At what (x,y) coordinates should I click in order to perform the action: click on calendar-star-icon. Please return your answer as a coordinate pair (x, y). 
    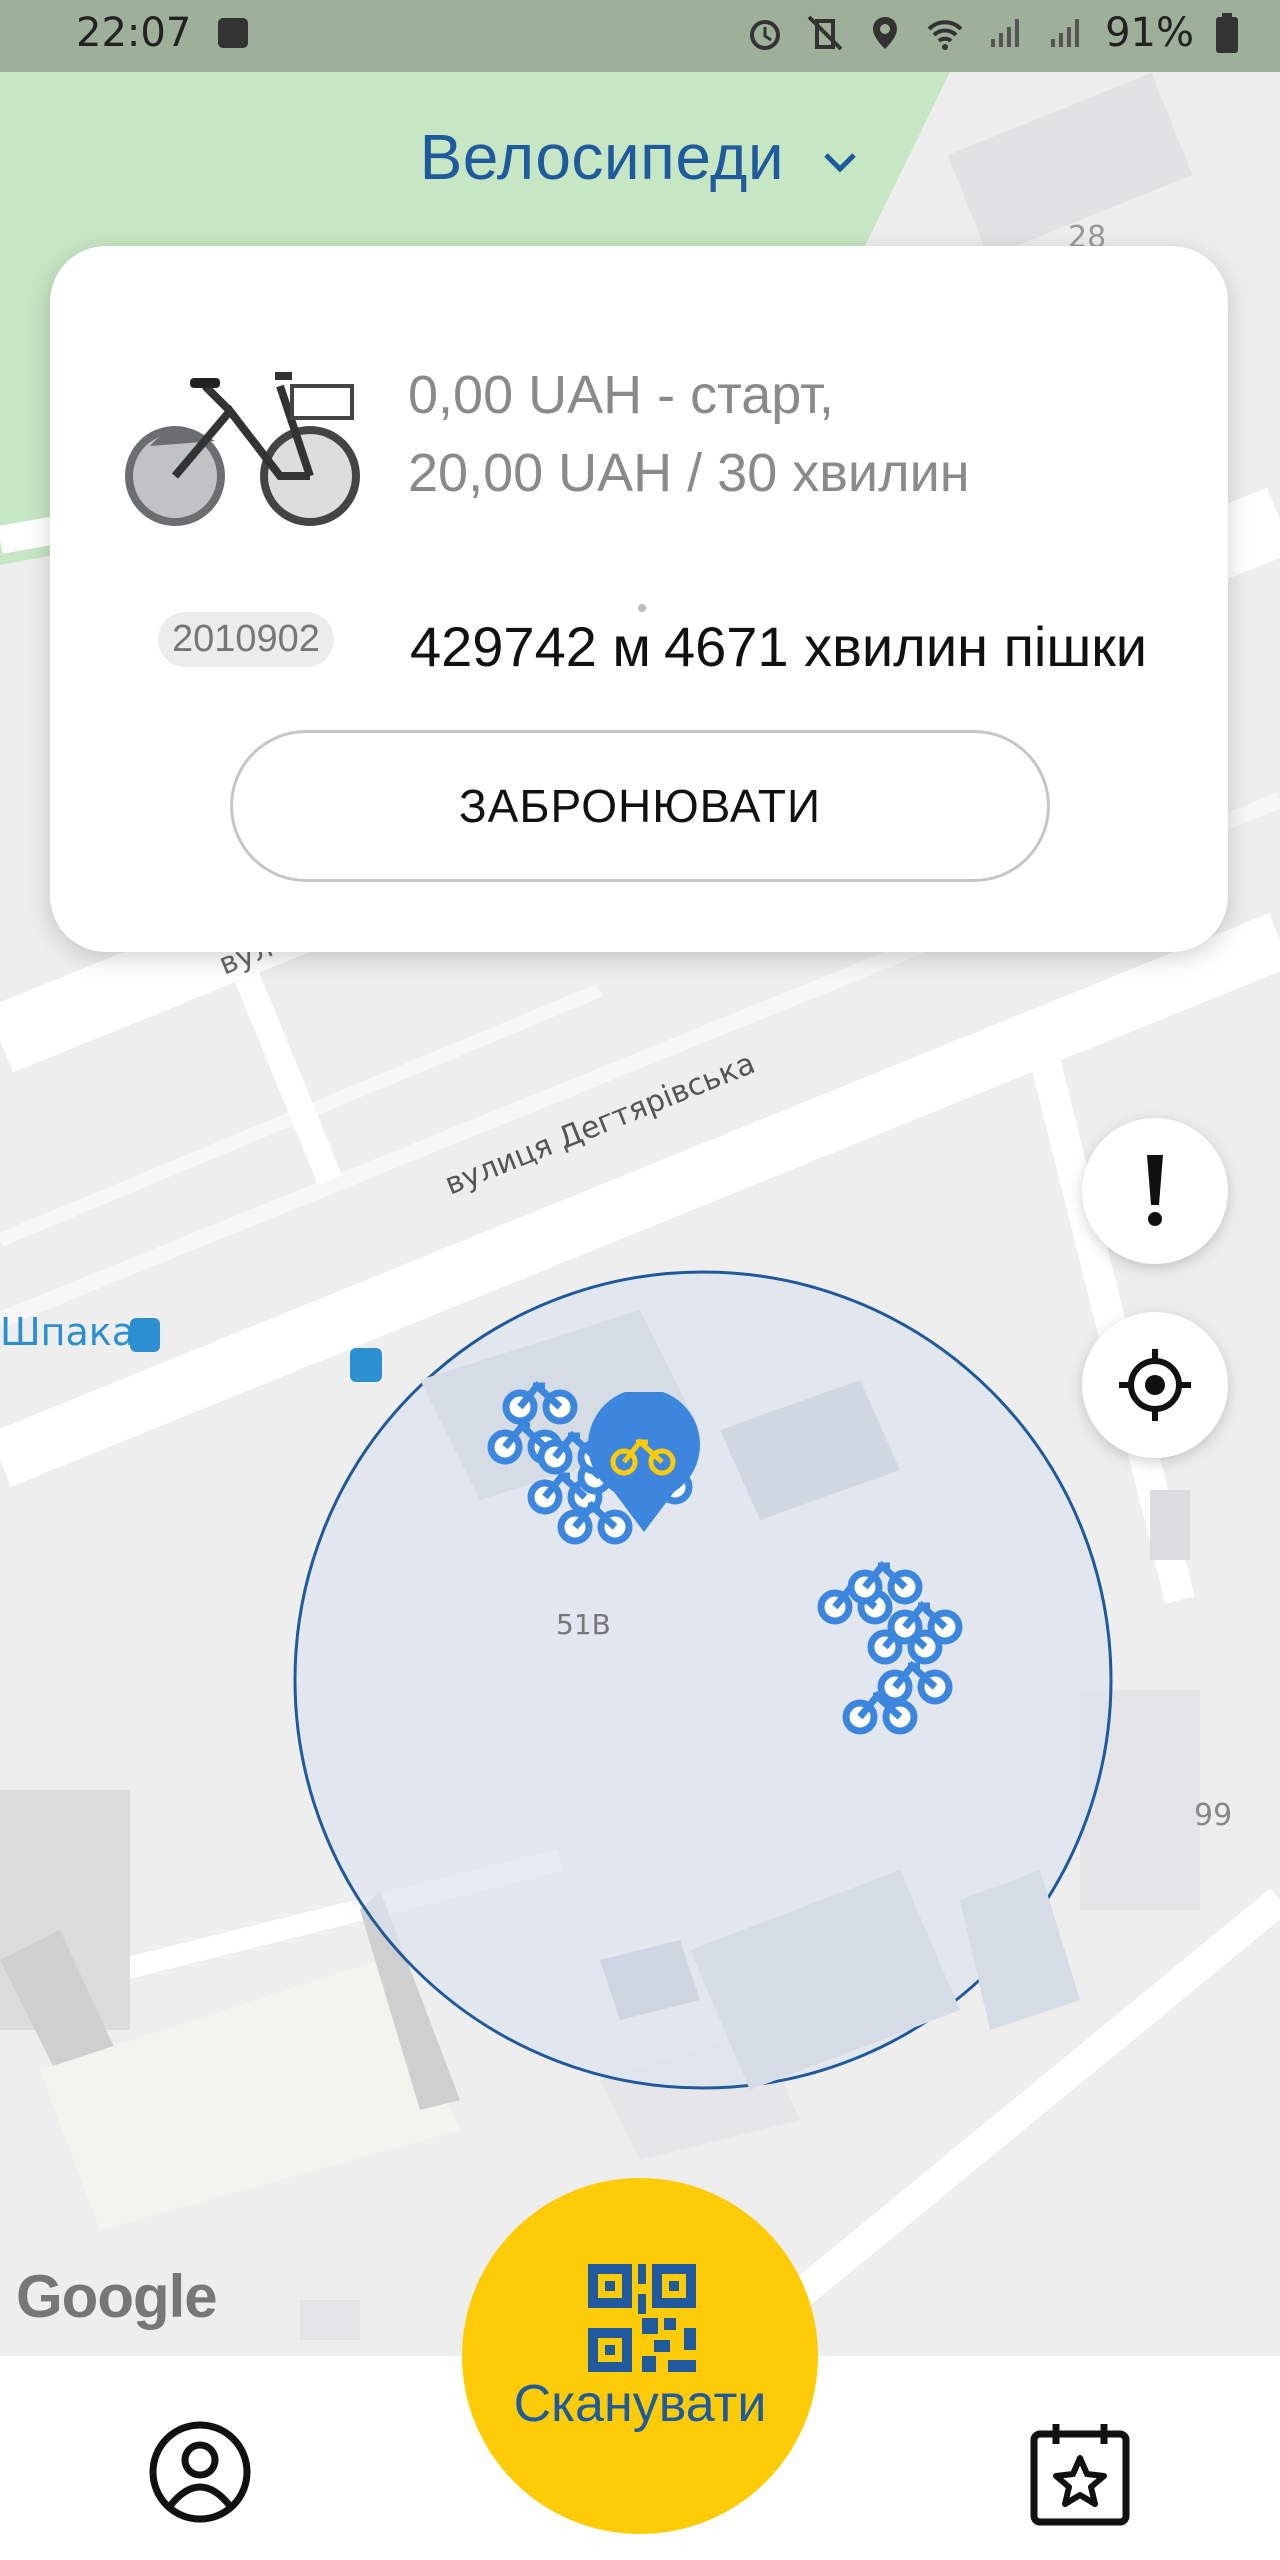
    Looking at the image, I should click on (1080, 2473).